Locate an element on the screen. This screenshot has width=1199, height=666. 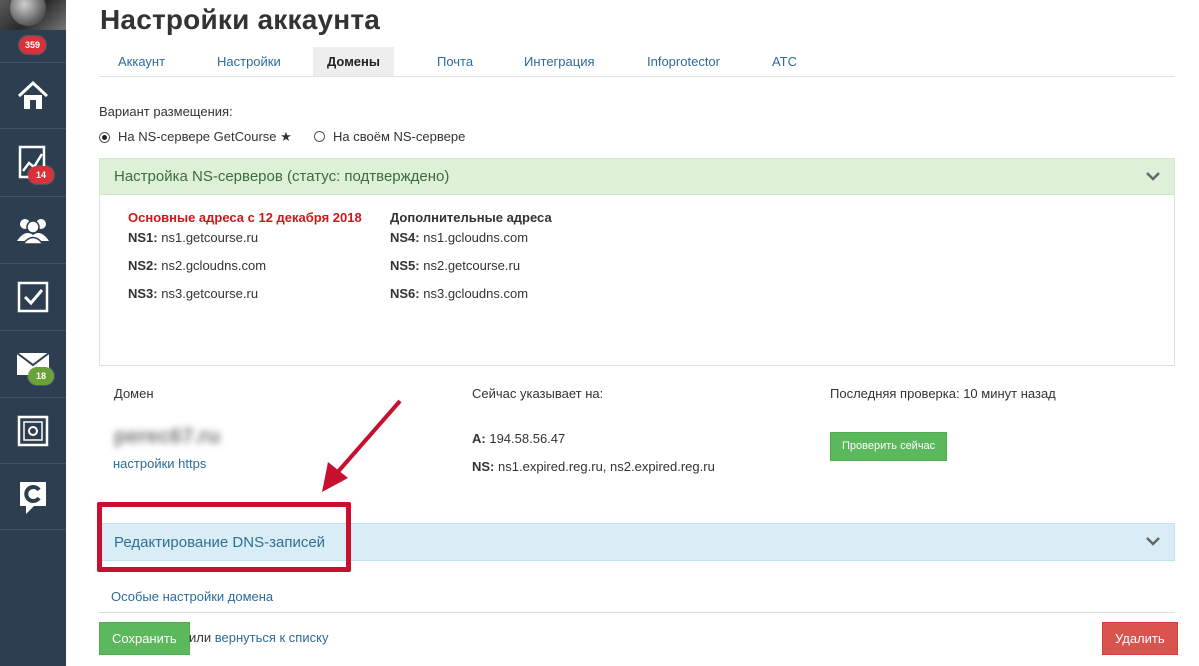
sidebar-item-messages is located at coordinates (33, 363).